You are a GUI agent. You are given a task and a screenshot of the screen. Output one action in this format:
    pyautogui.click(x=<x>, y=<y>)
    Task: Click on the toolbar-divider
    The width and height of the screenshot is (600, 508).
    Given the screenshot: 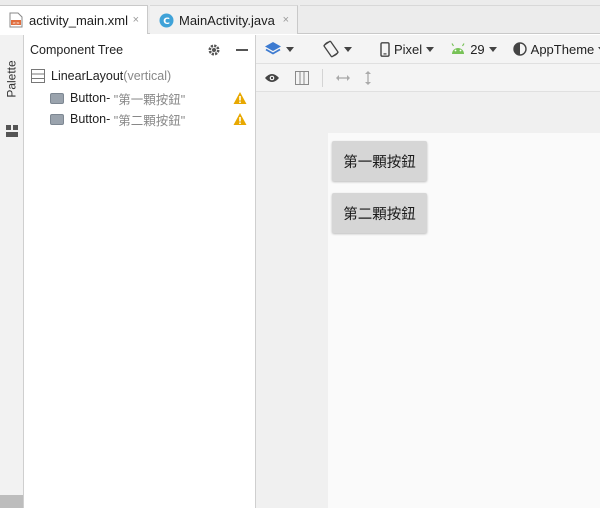 What is the action you would take?
    pyautogui.click(x=322, y=77)
    